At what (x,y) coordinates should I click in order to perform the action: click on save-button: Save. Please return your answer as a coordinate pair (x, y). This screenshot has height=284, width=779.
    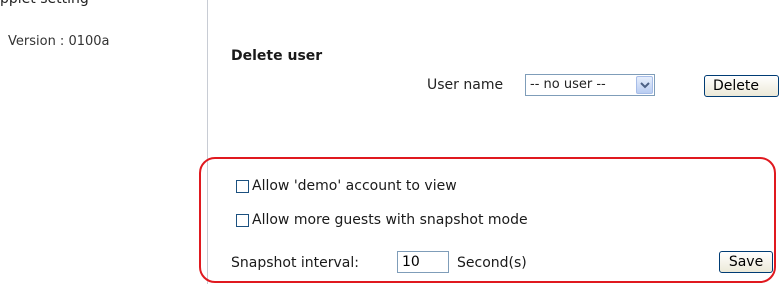
    Looking at the image, I should click on (746, 262).